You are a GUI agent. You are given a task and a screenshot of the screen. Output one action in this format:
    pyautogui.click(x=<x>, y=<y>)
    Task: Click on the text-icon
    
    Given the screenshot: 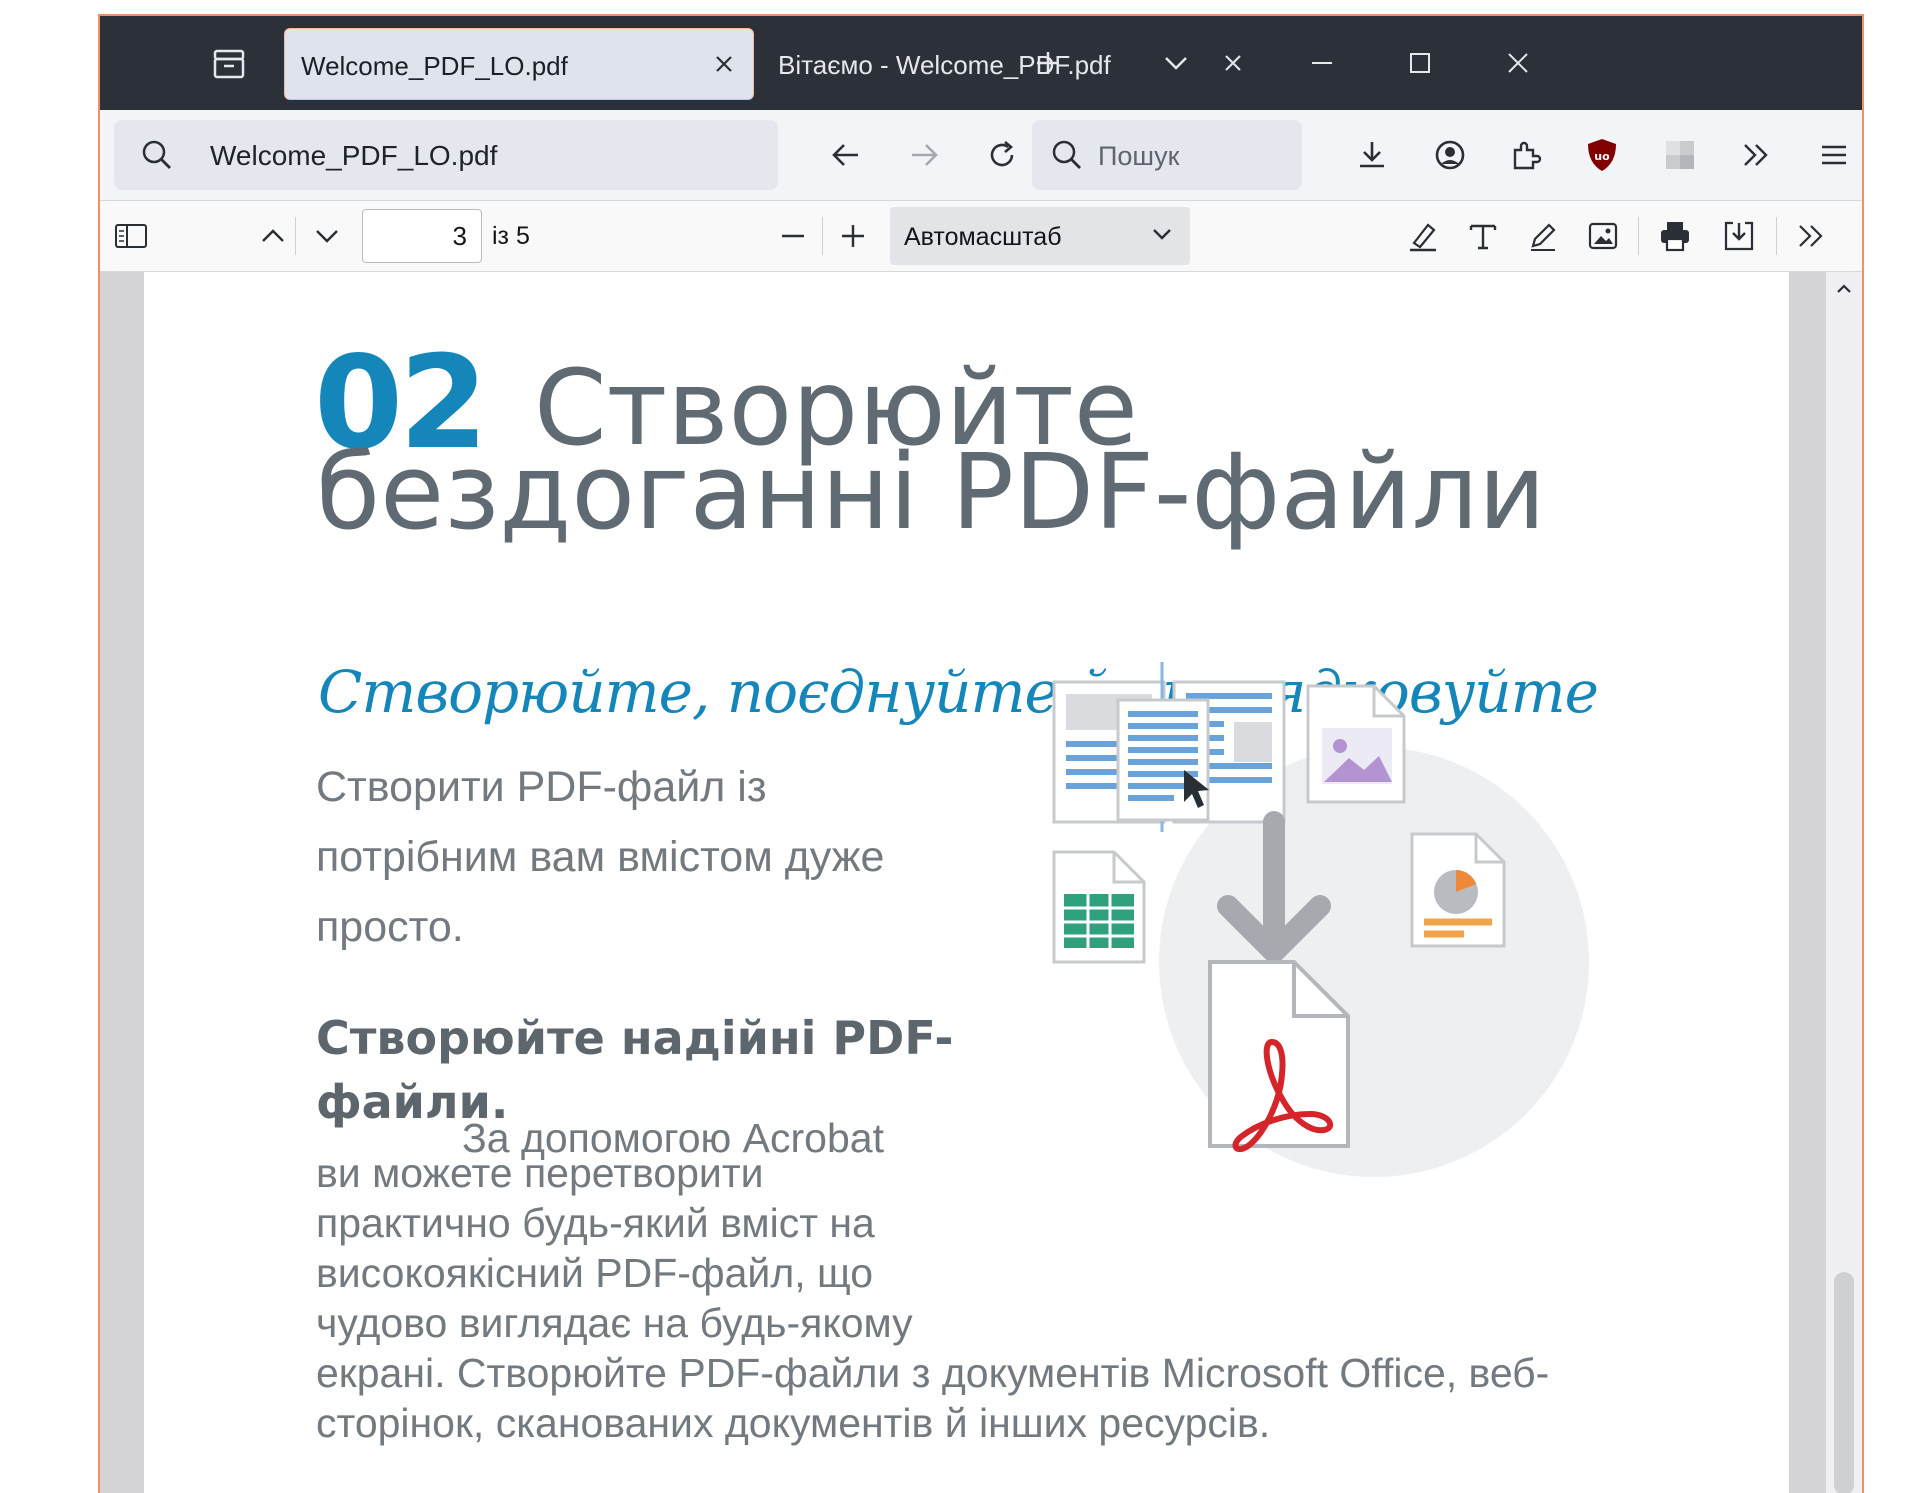 What is the action you would take?
    pyautogui.click(x=1483, y=237)
    